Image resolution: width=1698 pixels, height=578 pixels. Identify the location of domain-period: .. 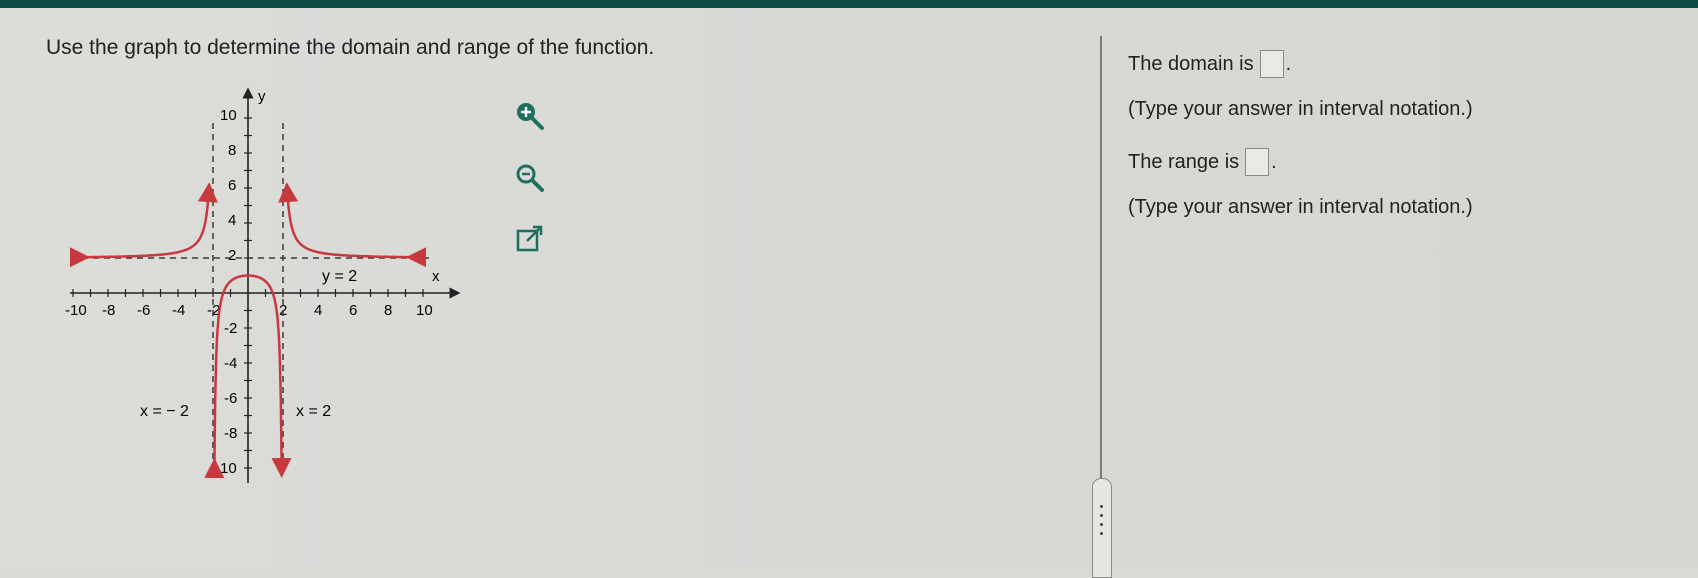
(1288, 63).